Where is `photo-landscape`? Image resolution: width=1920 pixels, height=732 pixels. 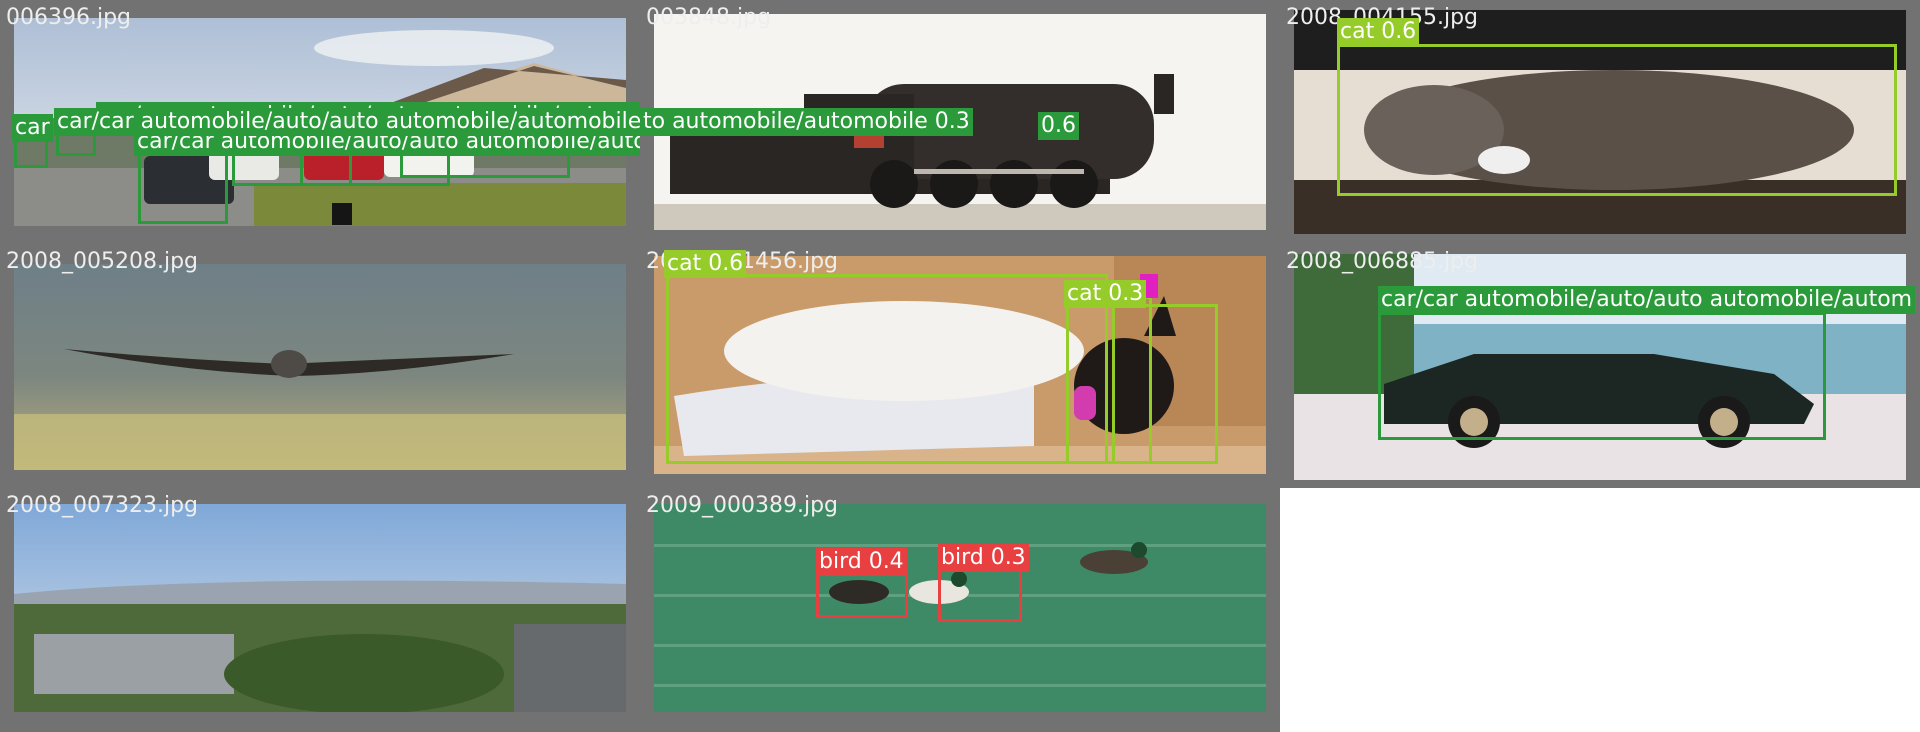
photo-landscape is located at coordinates (320, 608).